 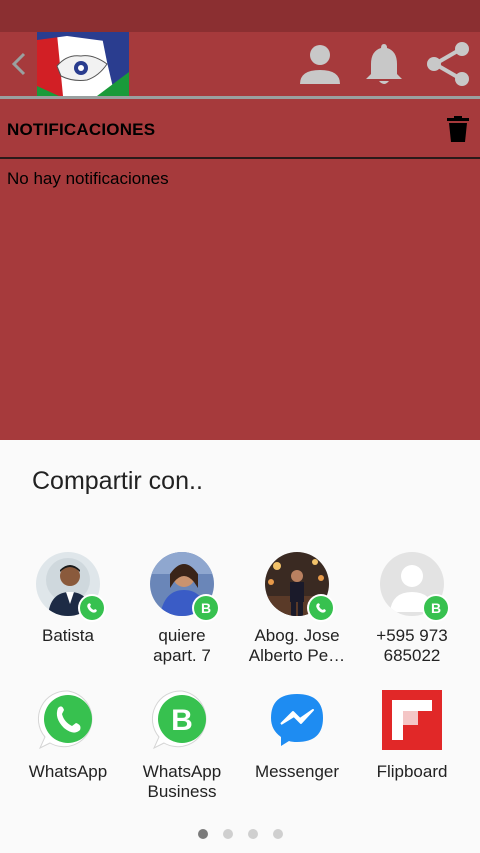 I want to click on share-icon, so click(x=448, y=64).